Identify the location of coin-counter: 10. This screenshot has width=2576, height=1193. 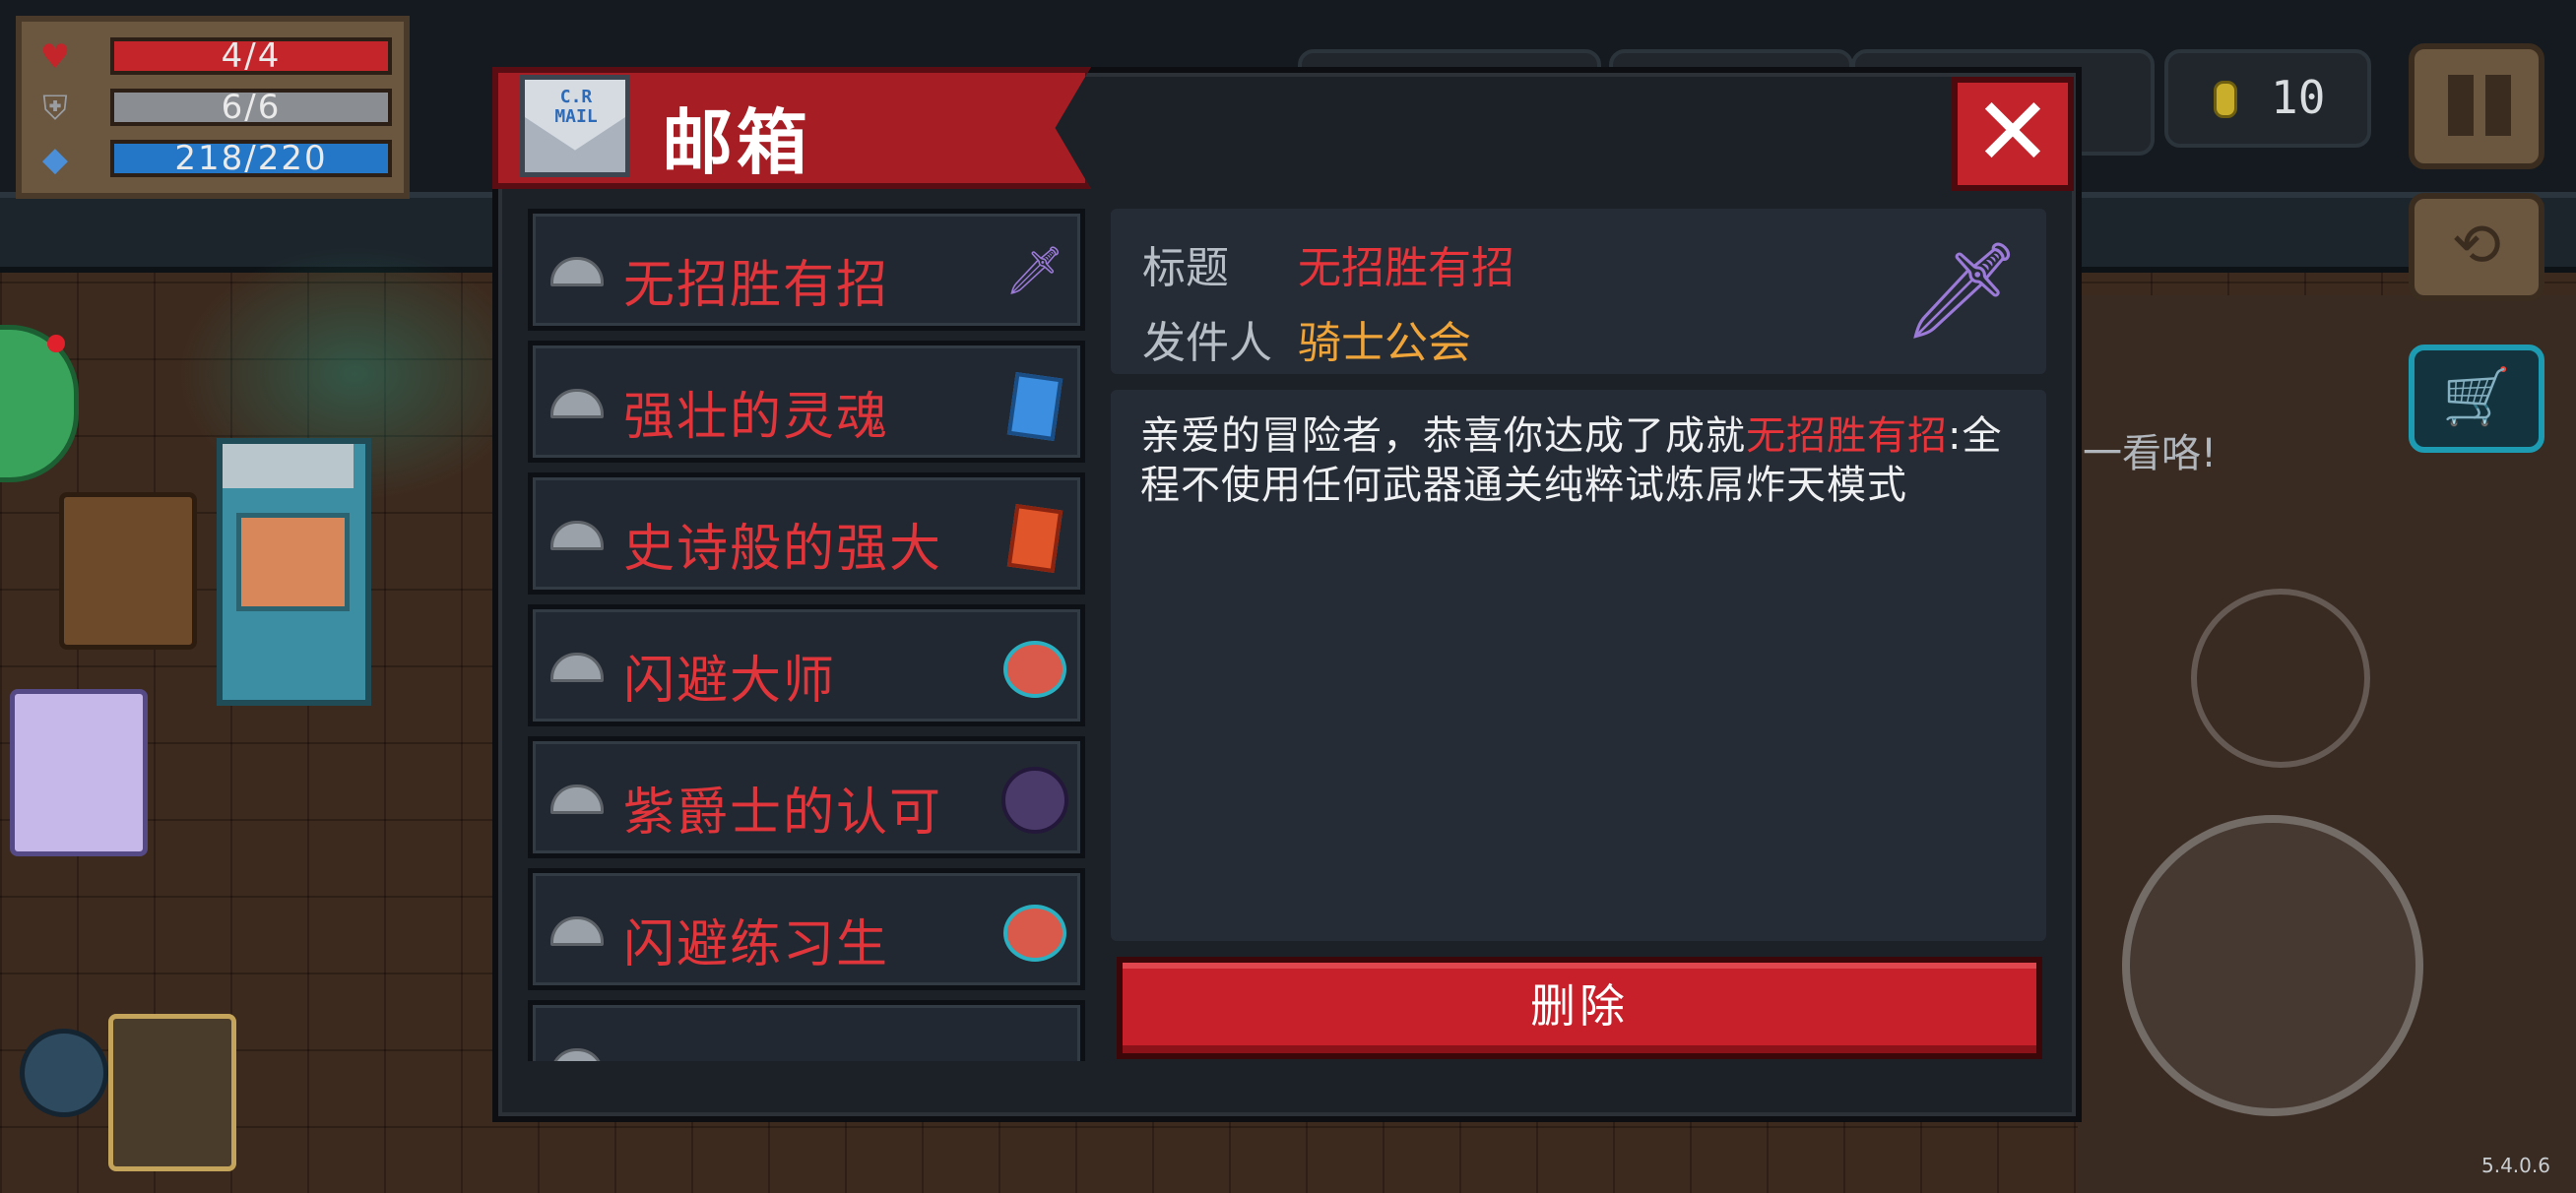
(2267, 98).